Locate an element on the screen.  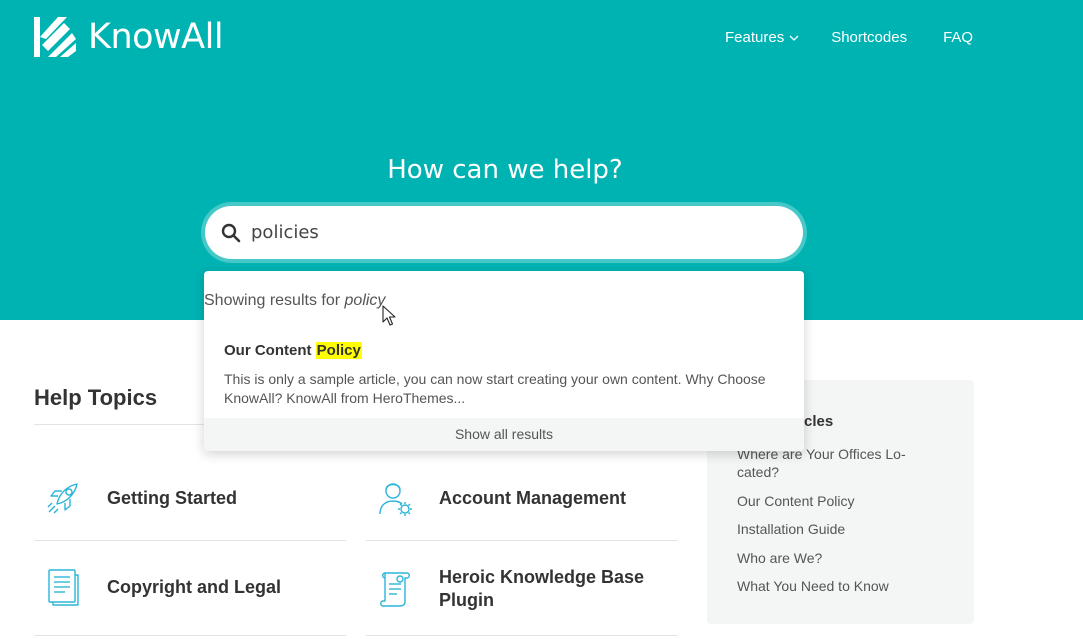
nav-shortcodes: Shortcodes is located at coordinates (869, 38).